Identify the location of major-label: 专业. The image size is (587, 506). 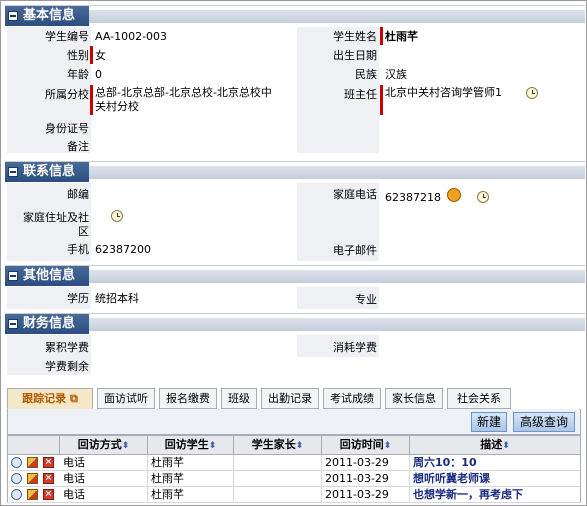
(366, 299).